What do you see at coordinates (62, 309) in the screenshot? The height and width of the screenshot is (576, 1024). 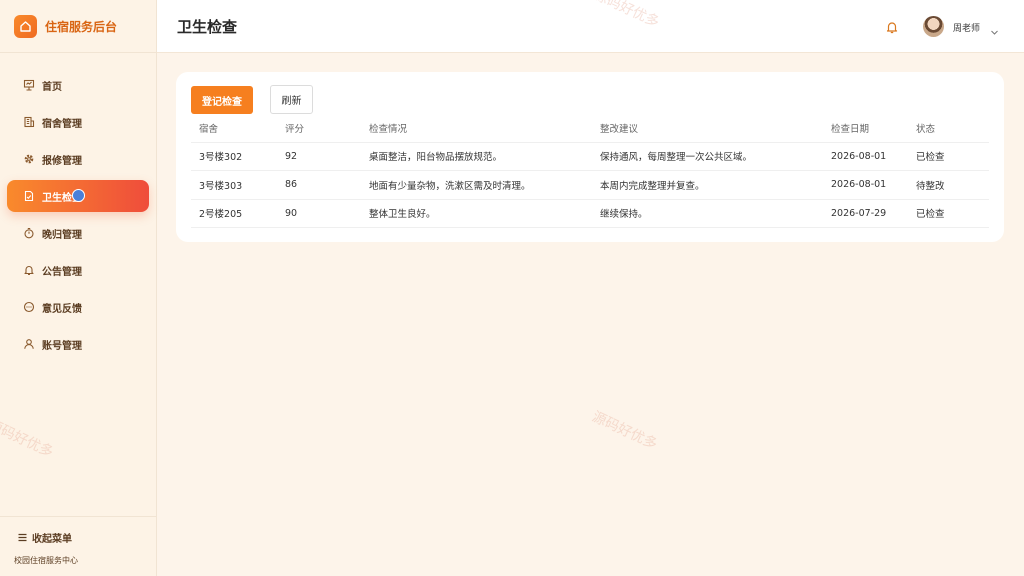 I see `sidebar-item-label: 意见反馈` at bounding box center [62, 309].